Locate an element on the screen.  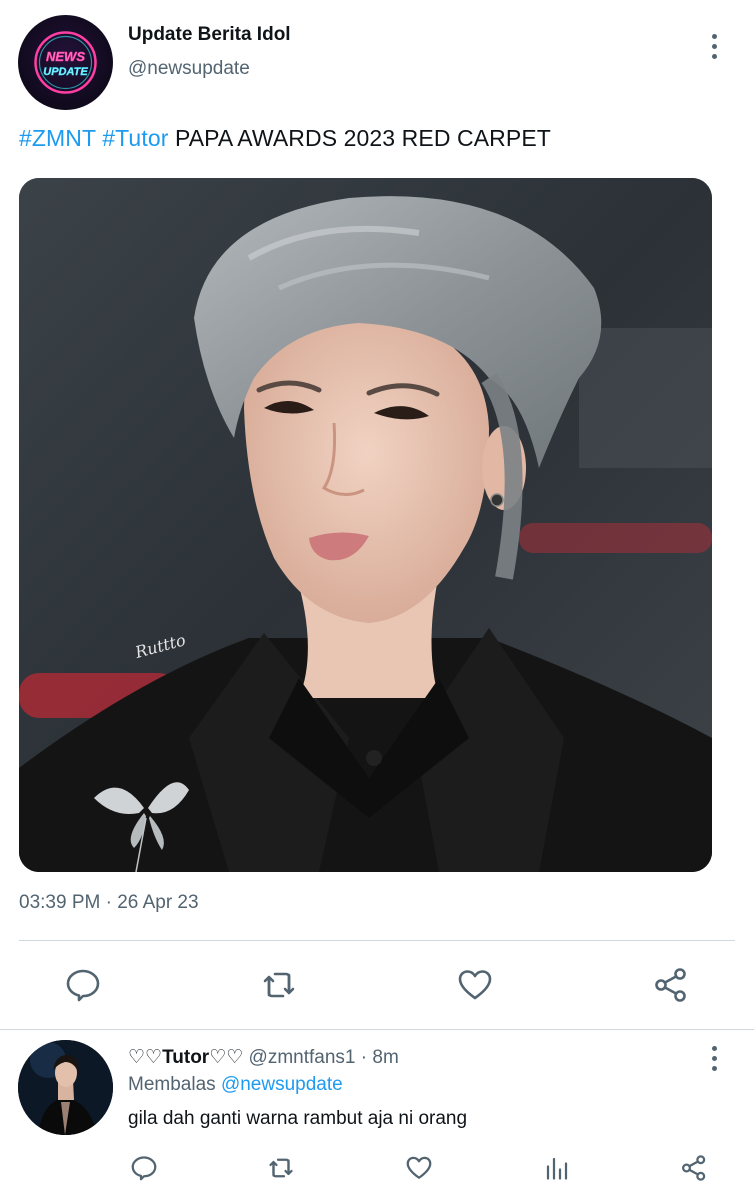
author-display-name: Update Berita Idol is located at coordinates (209, 35).